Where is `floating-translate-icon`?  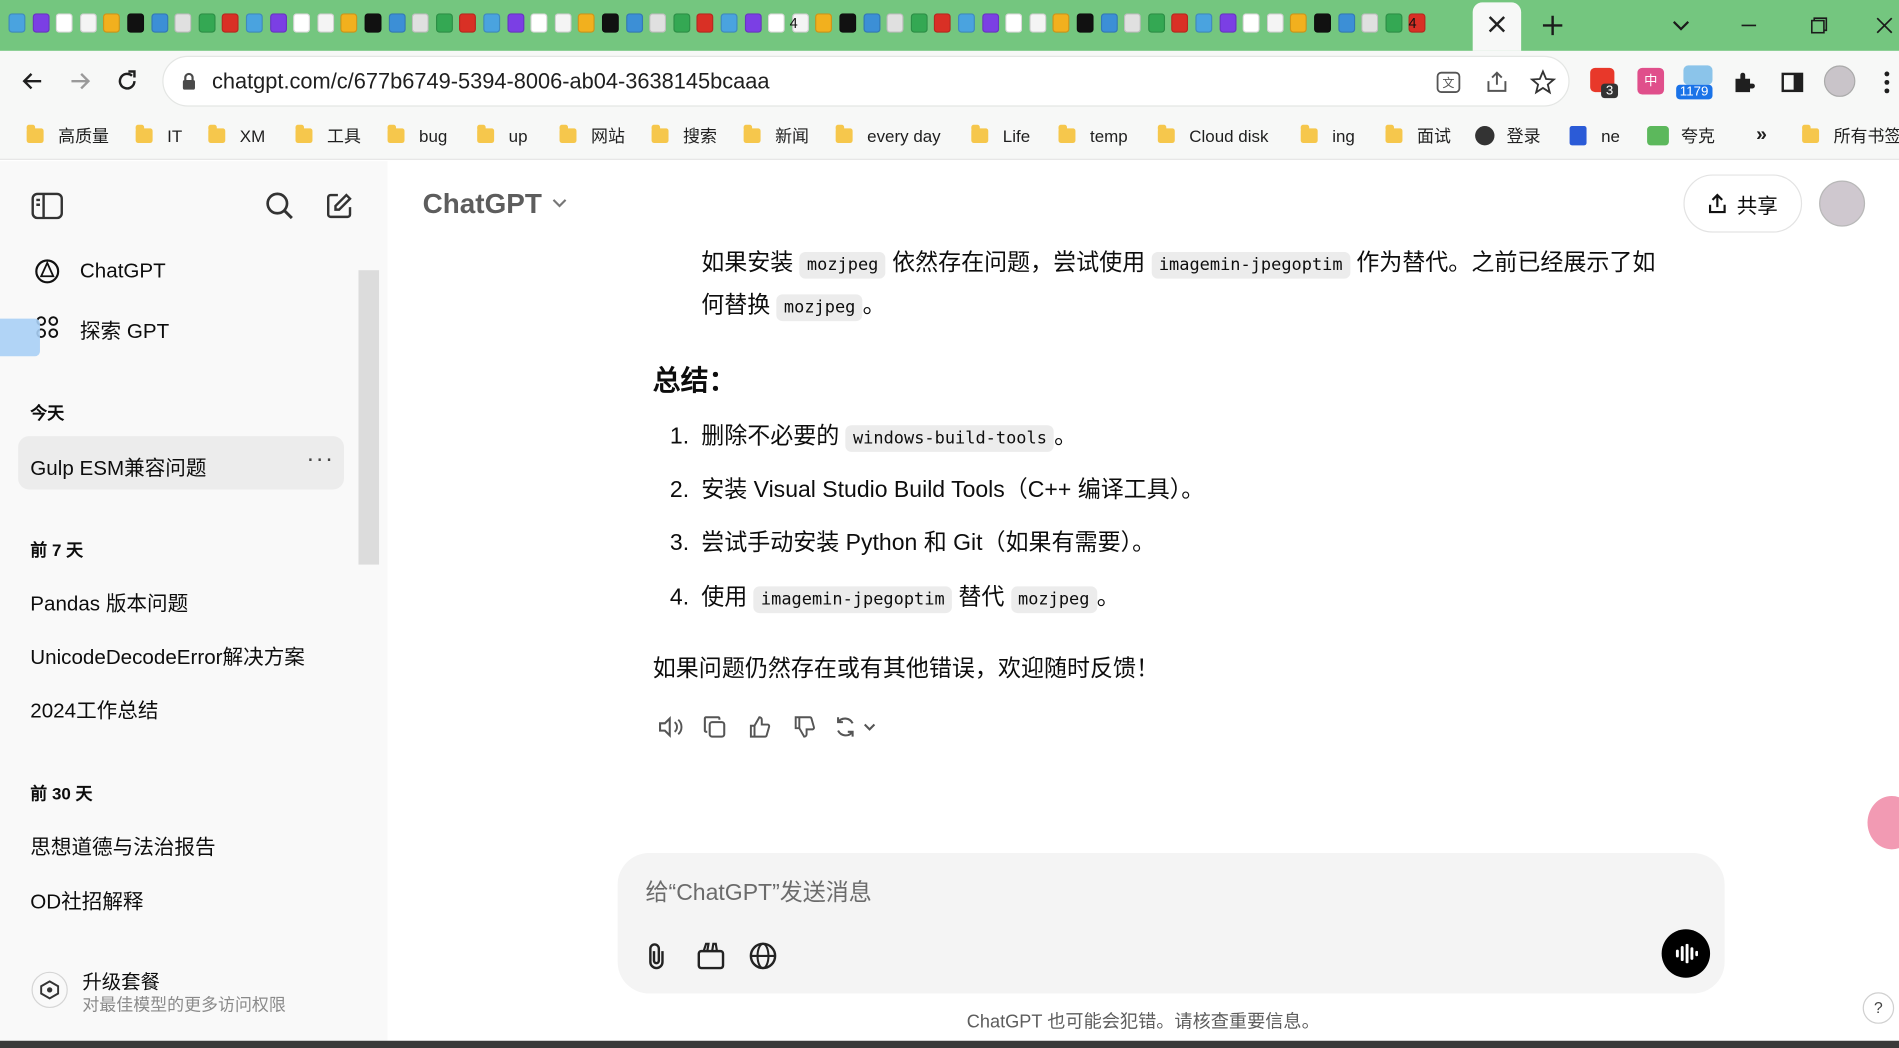 floating-translate-icon is located at coordinates (1883, 823).